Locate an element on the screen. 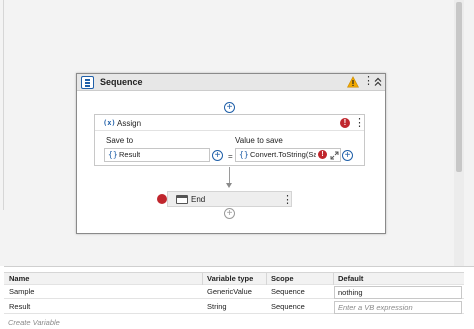 This screenshot has height=329, width=474. variable-brace-icon: {} is located at coordinates (113, 154).